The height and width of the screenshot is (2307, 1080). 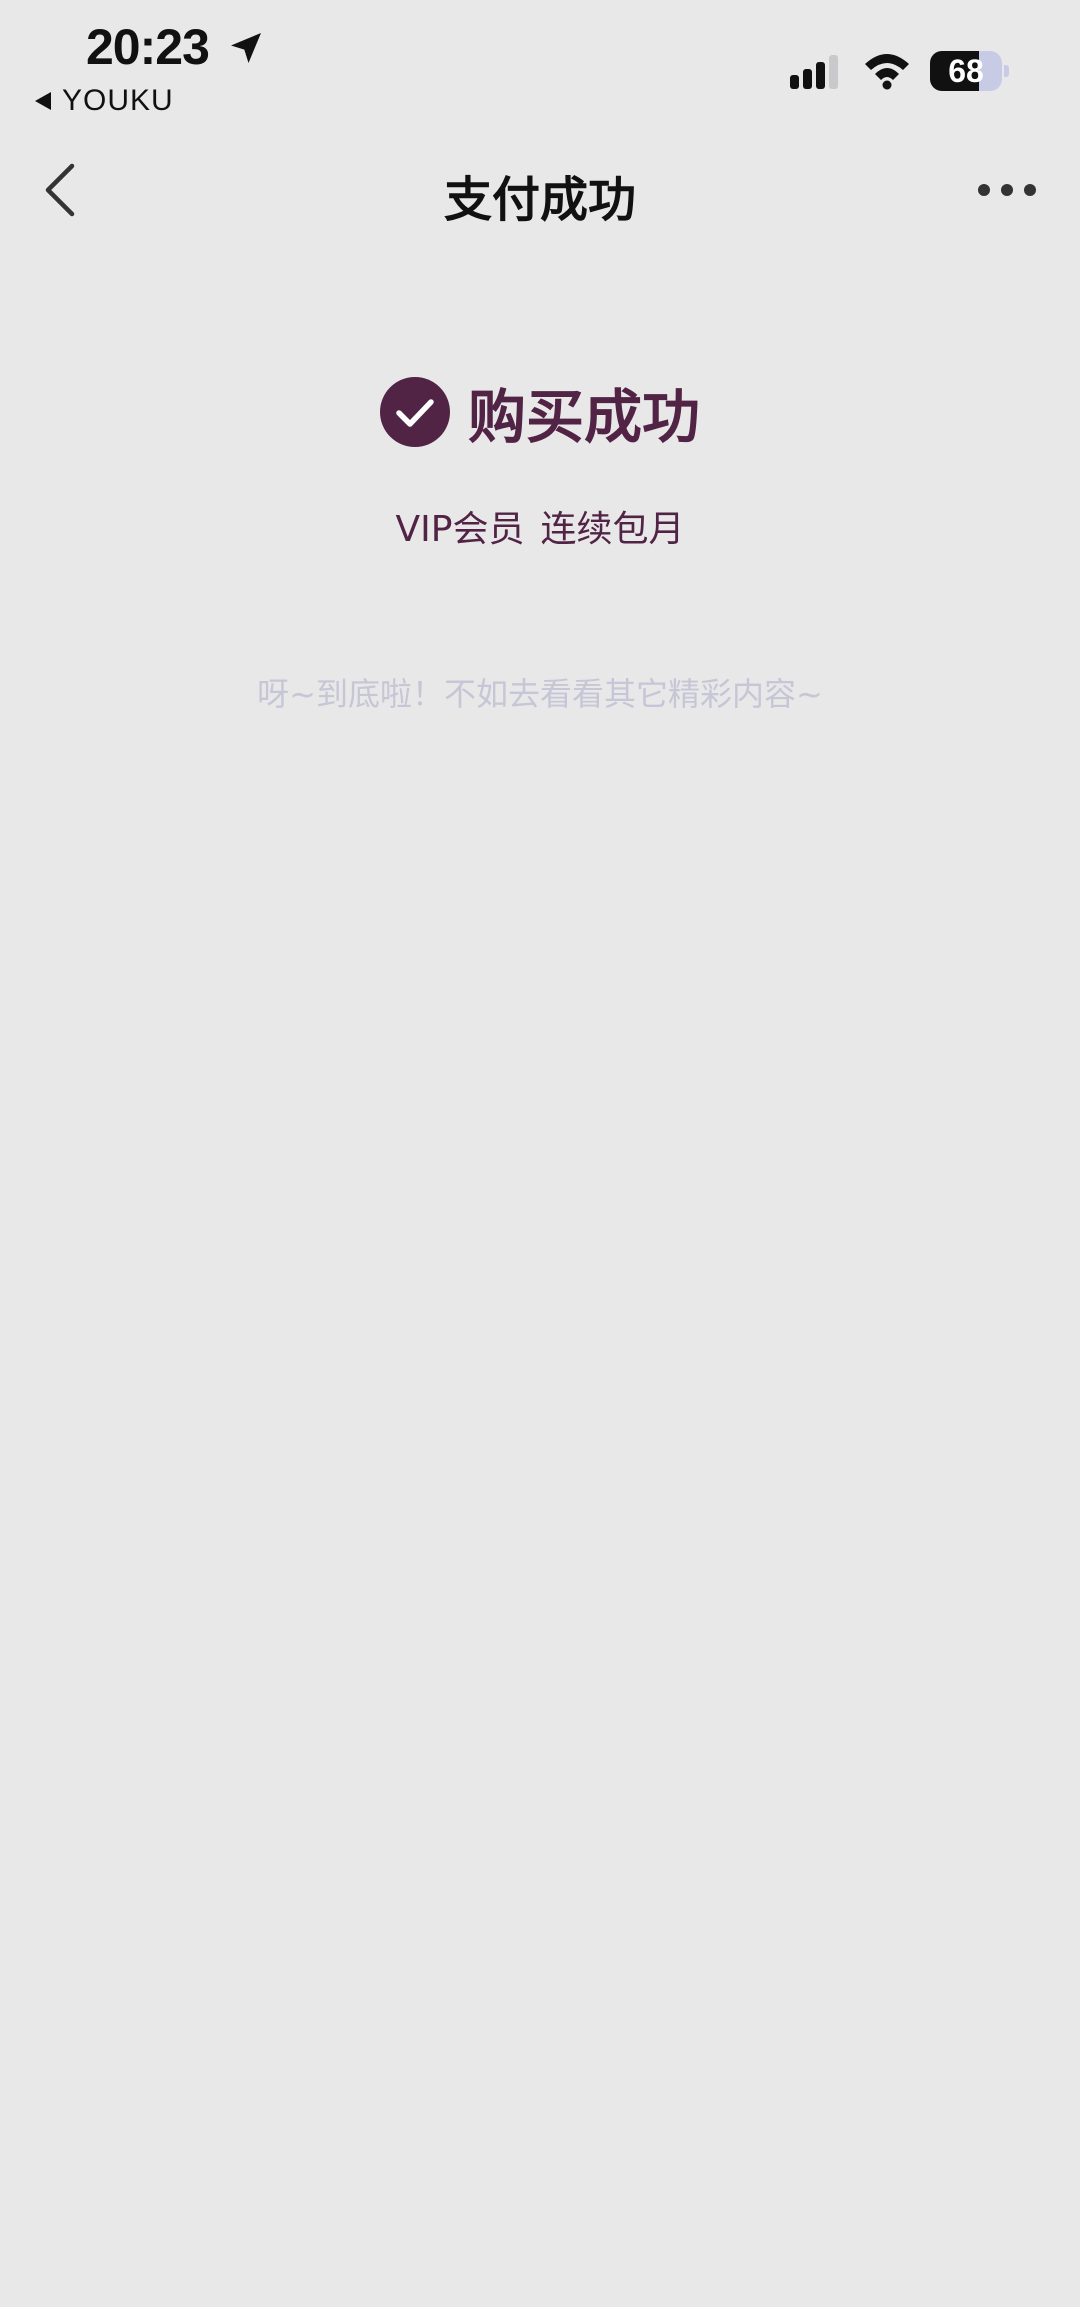 I want to click on result-title: 购买成功, so click(x=583, y=417).